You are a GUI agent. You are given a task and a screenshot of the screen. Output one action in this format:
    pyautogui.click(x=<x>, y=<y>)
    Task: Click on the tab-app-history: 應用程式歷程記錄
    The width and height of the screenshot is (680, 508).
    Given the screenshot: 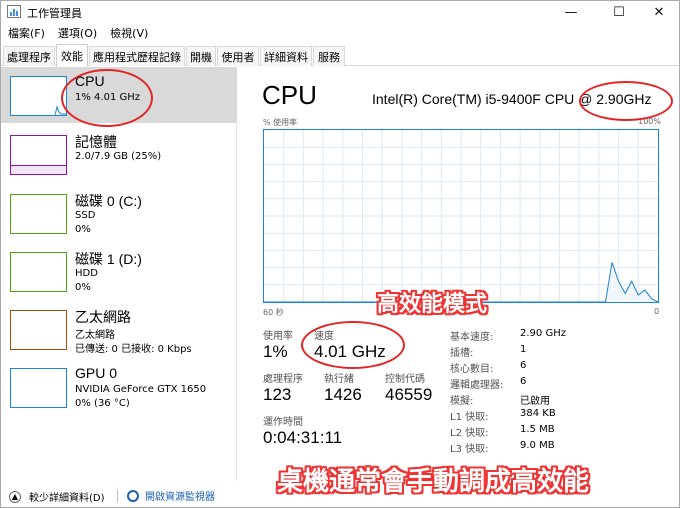 What is the action you would take?
    pyautogui.click(x=137, y=56)
    